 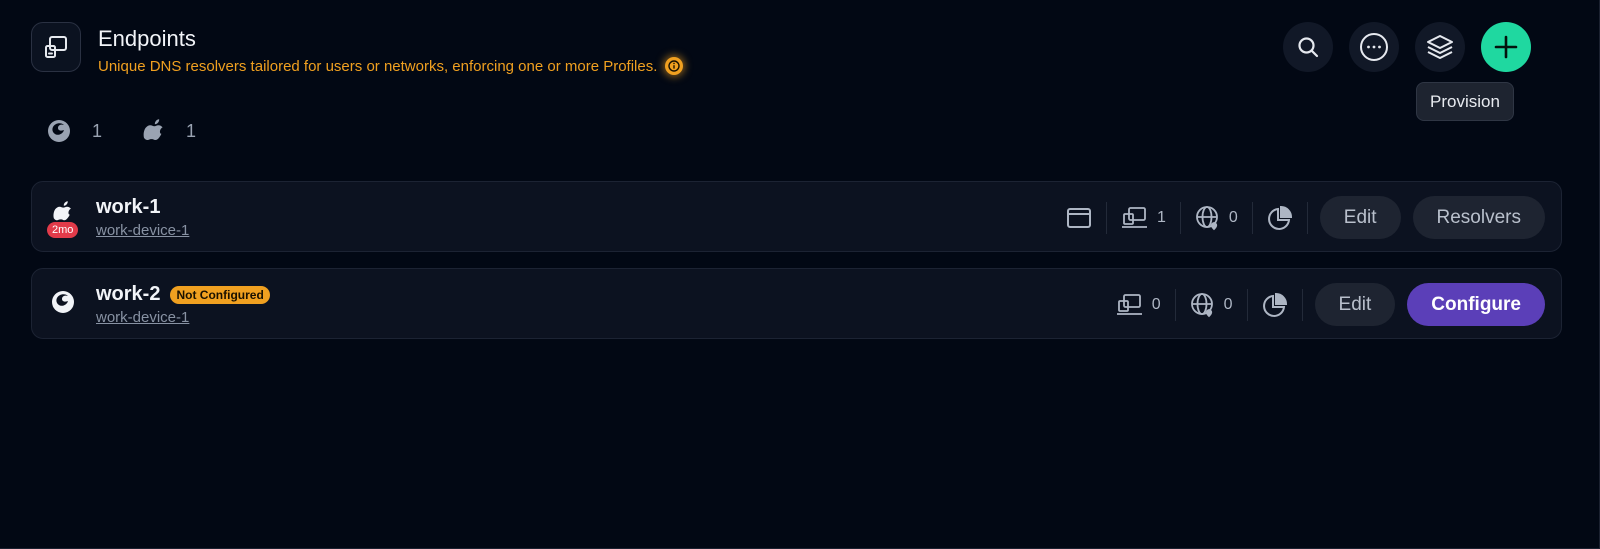 I want to click on endpoint-name: work-1, so click(x=128, y=207).